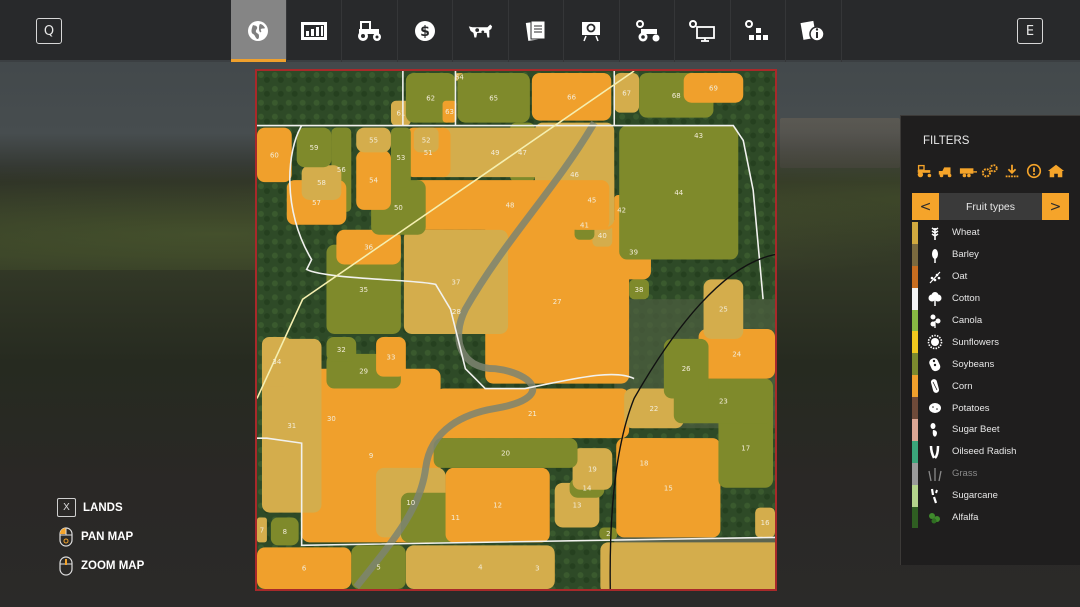  What do you see at coordinates (935, 408) in the screenshot?
I see `potato-icon` at bounding box center [935, 408].